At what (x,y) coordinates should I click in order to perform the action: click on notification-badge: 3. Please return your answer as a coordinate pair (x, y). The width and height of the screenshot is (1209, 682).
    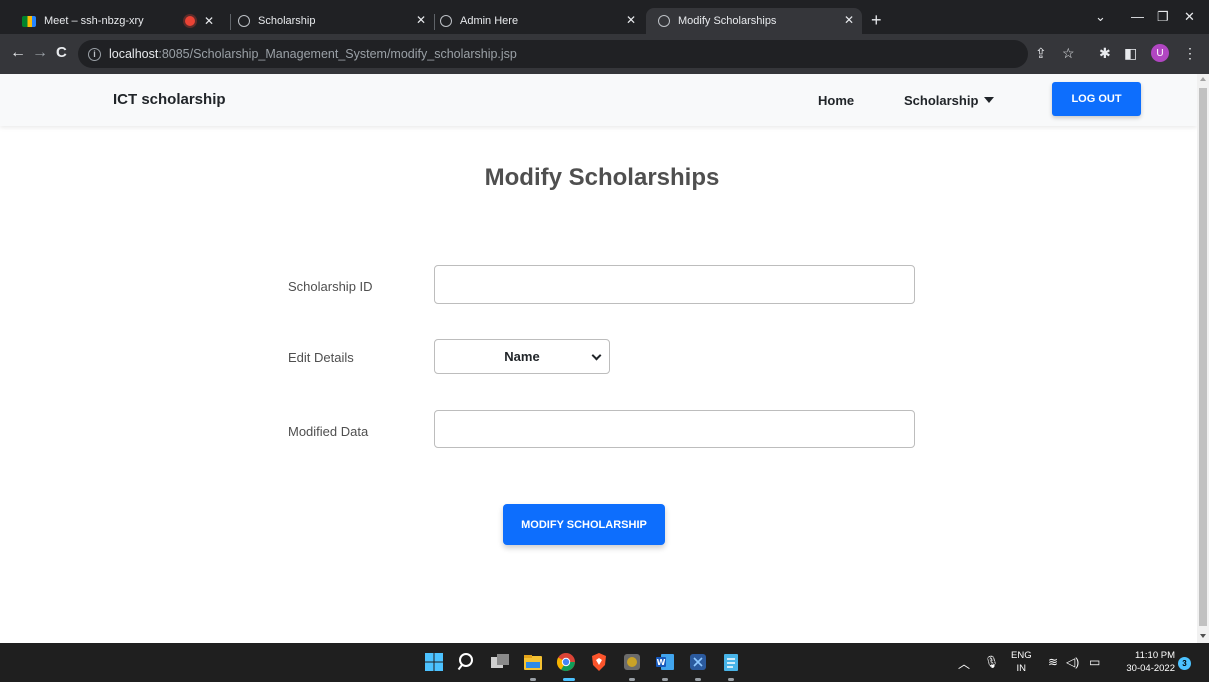
    Looking at the image, I should click on (1184, 663).